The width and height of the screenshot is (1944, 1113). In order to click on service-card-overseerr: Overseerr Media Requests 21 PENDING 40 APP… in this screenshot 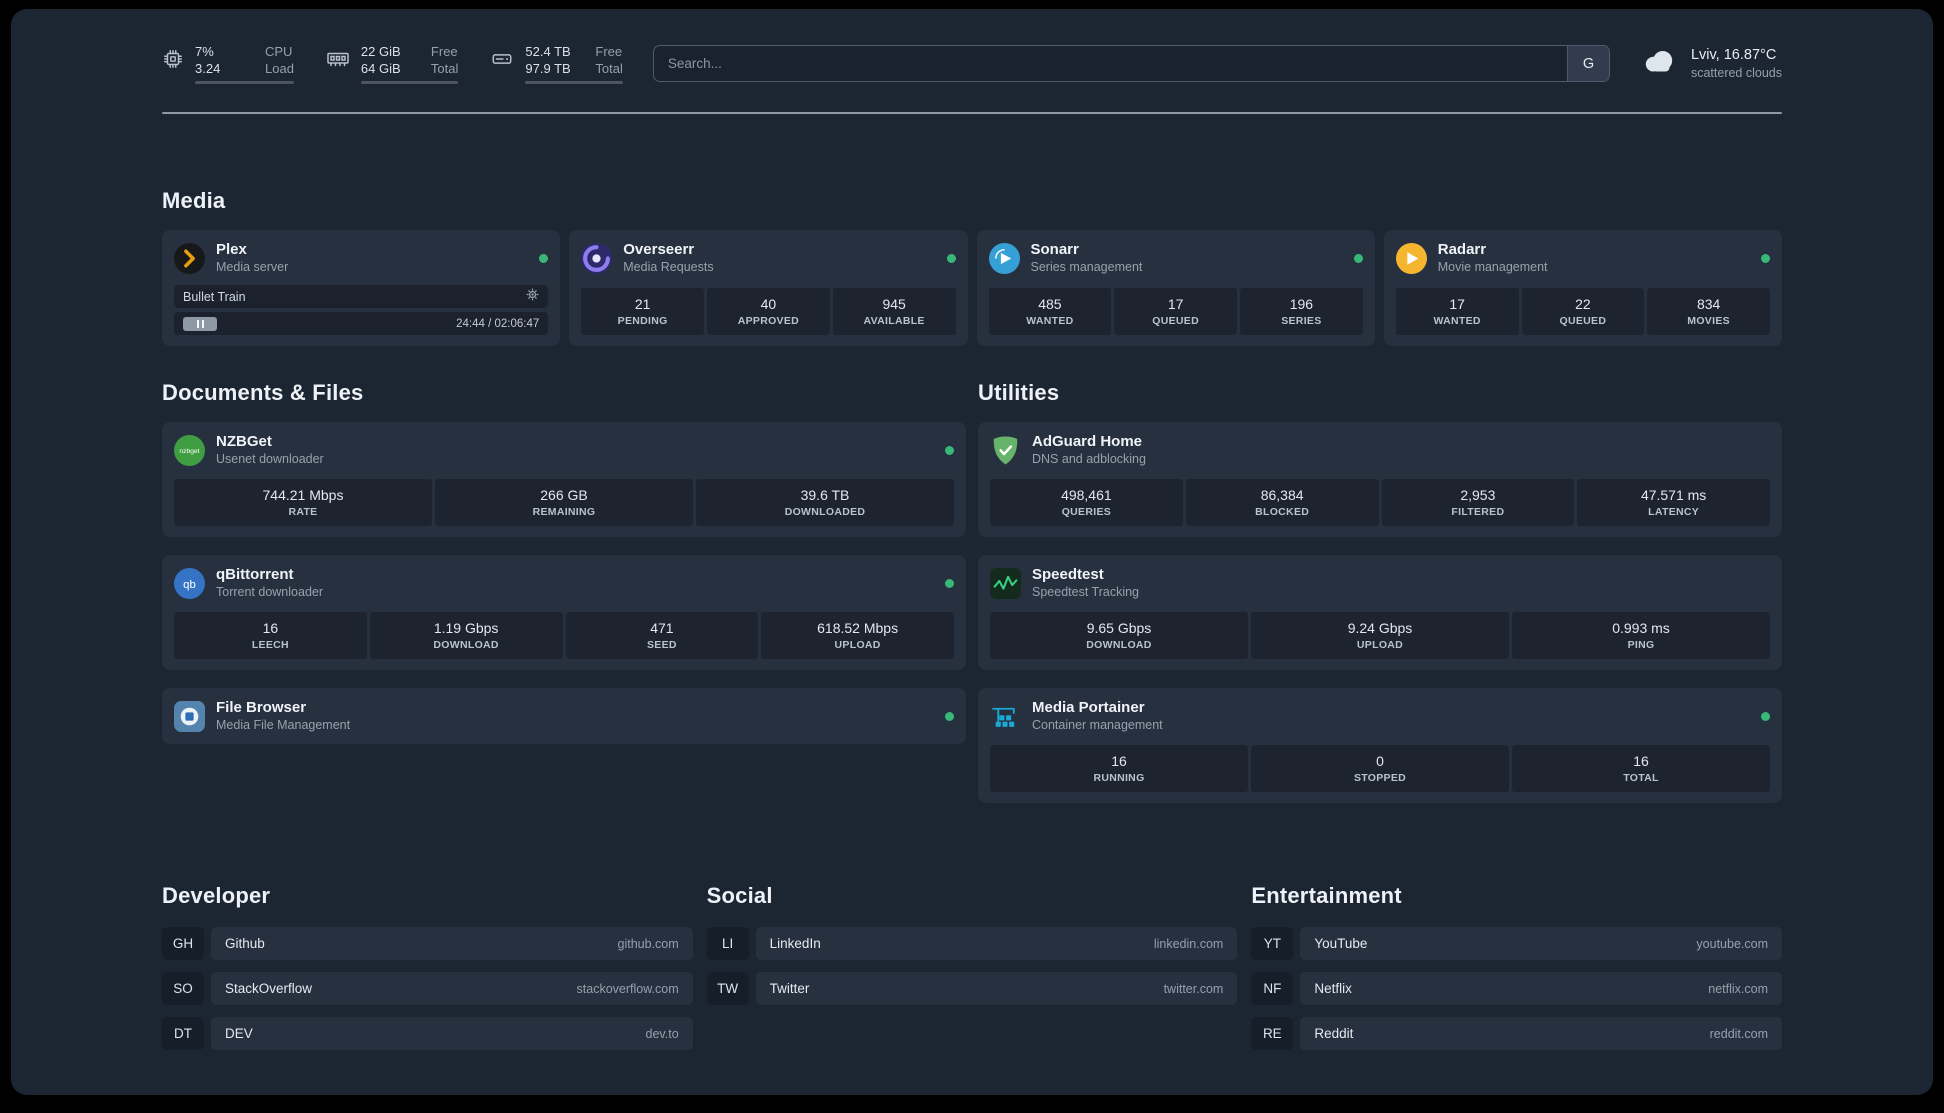, I will do `click(768, 288)`.